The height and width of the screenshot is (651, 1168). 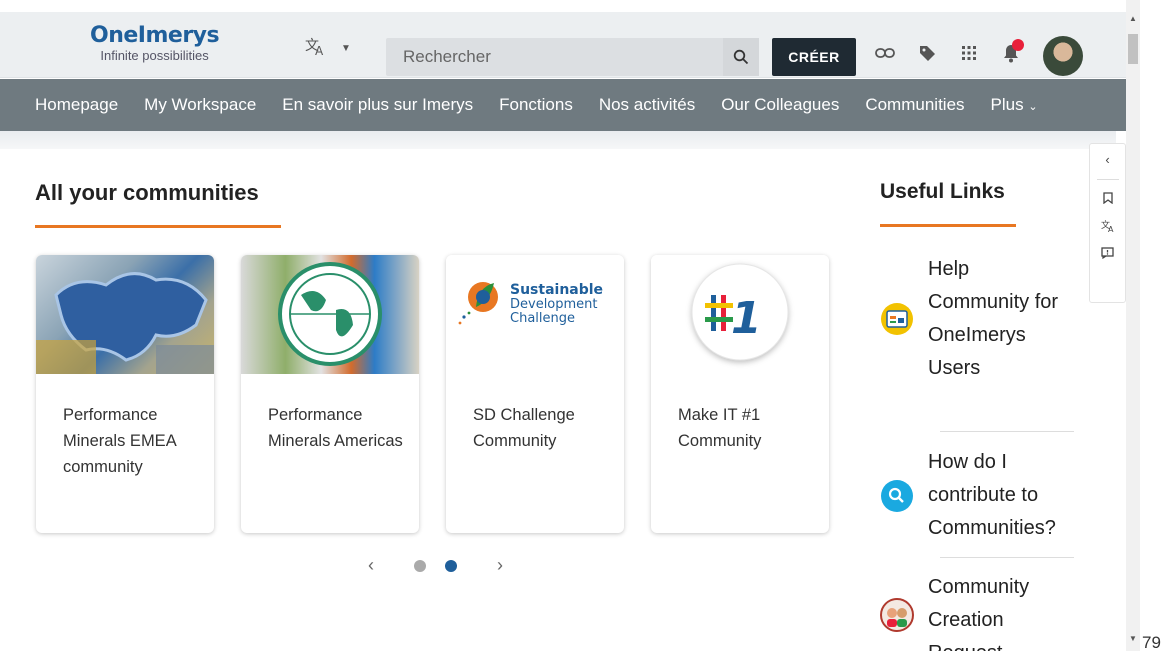 What do you see at coordinates (119, 441) in the screenshot?
I see `community-title: Performance Minerals EMEA community` at bounding box center [119, 441].